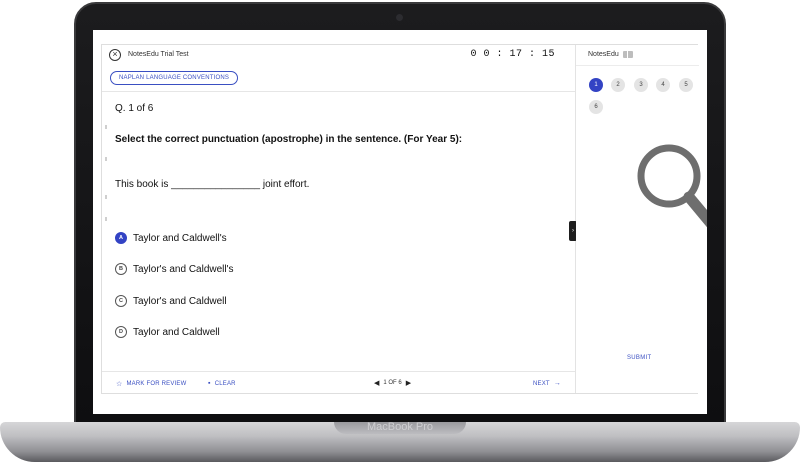  I want to click on option-label-b: Taylor's and Caldwell's, so click(183, 269).